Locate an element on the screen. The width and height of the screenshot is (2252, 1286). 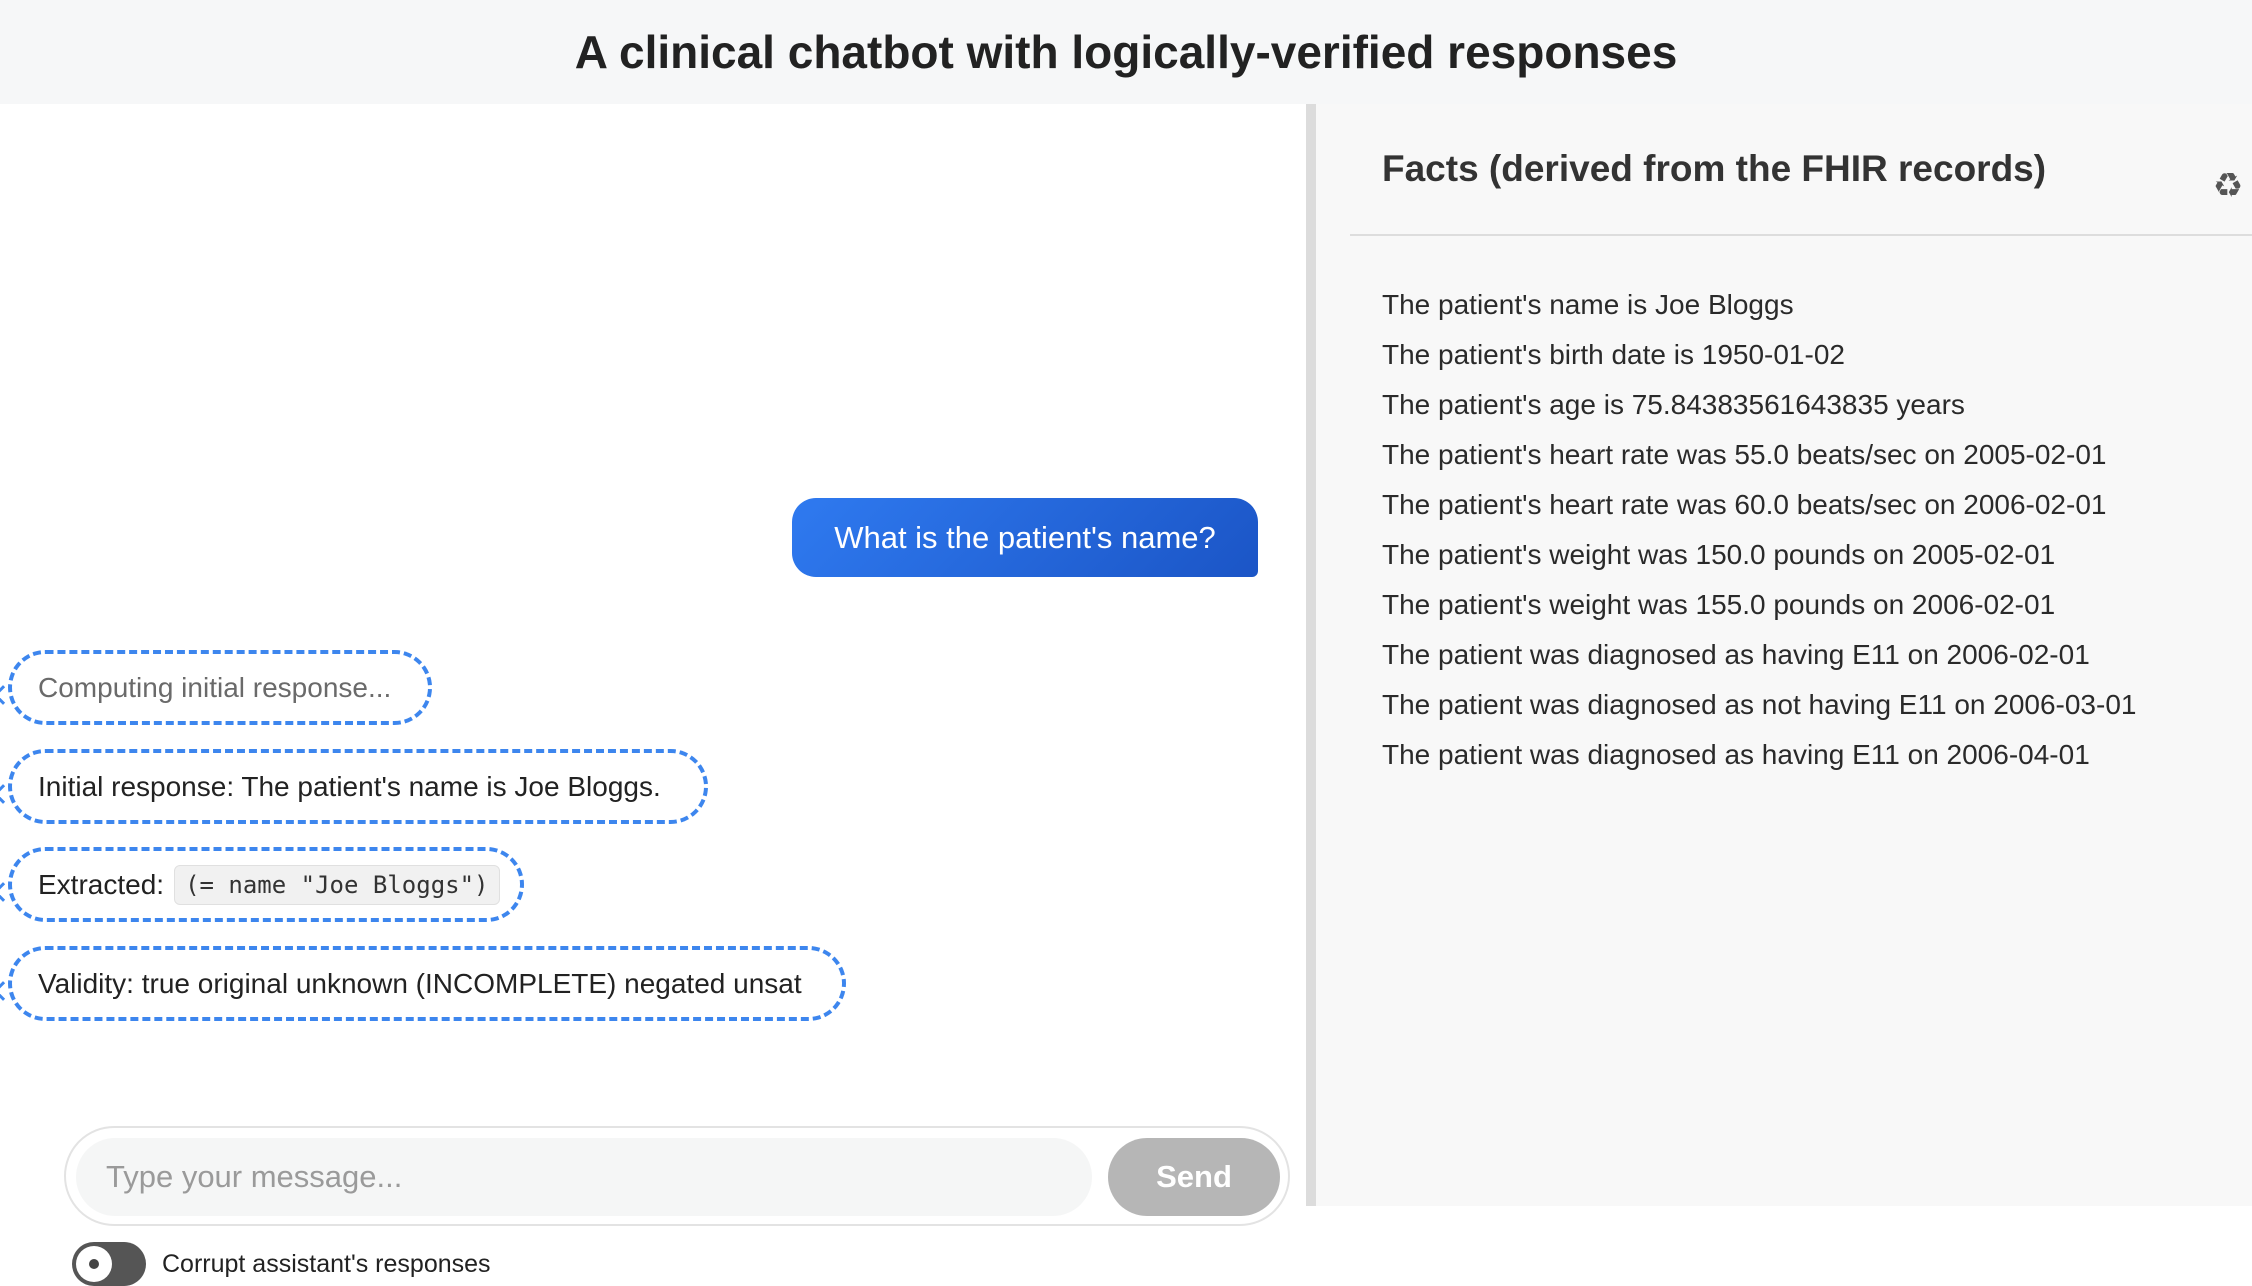
user-message-bubble: What is the patient's name? is located at coordinates (1025, 537).